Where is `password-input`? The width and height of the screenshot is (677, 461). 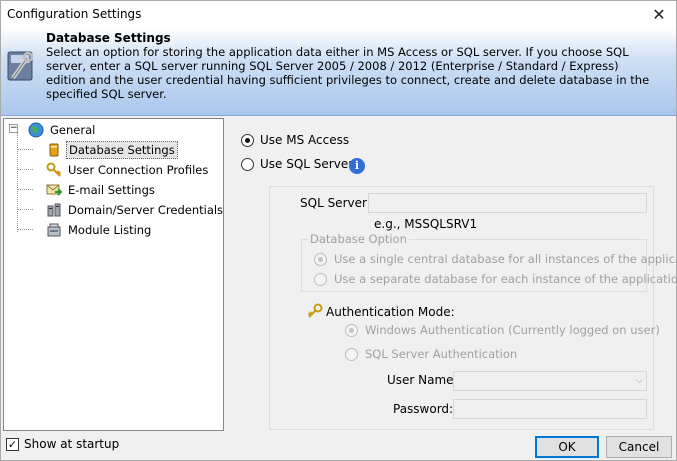
password-input is located at coordinates (550, 409).